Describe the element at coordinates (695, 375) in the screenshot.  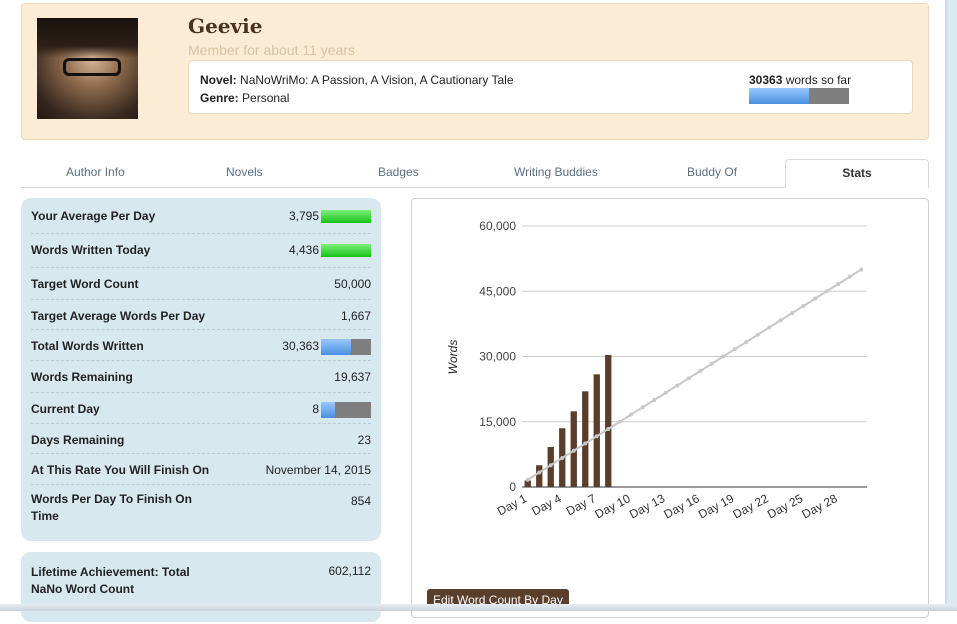
I see `target-line` at that location.